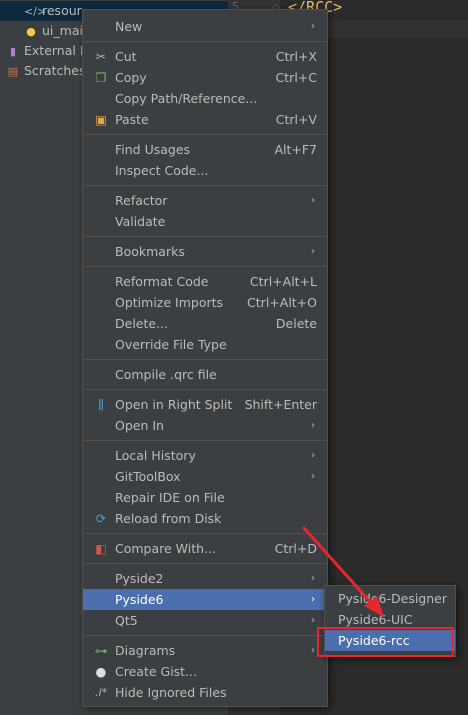 Image resolution: width=468 pixels, height=715 pixels. What do you see at coordinates (205, 692) in the screenshot?
I see `menu-item-hide-ignored-files: .i* Hide Ignored Files` at bounding box center [205, 692].